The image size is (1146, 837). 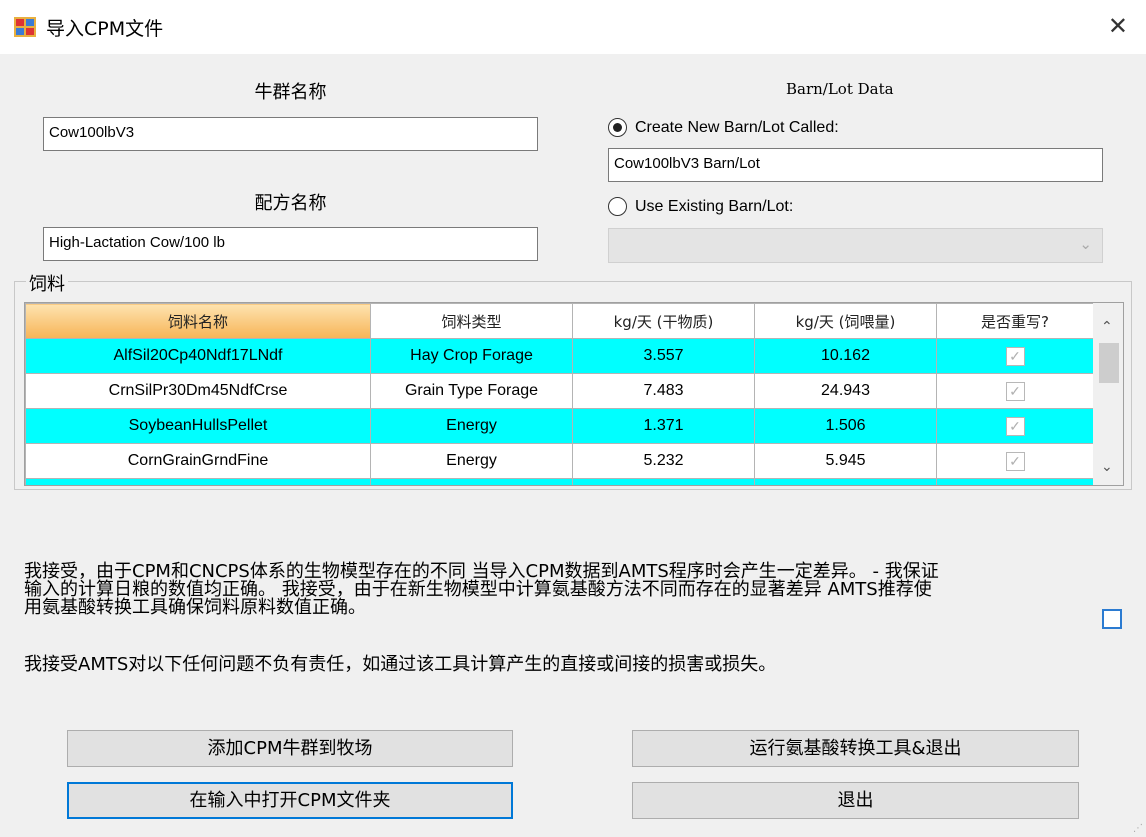 I want to click on close-icon: ✕, so click(x=1118, y=26).